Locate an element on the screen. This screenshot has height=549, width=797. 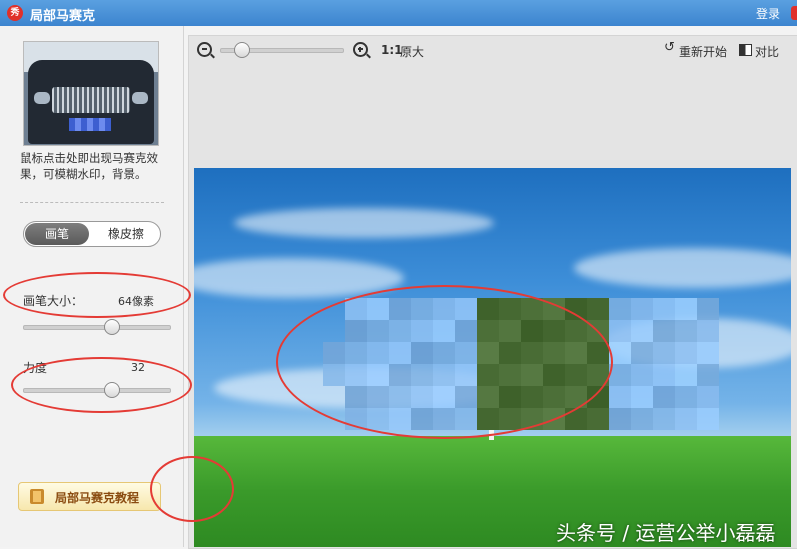
restart-button: 重新开始 is located at coordinates (703, 51).